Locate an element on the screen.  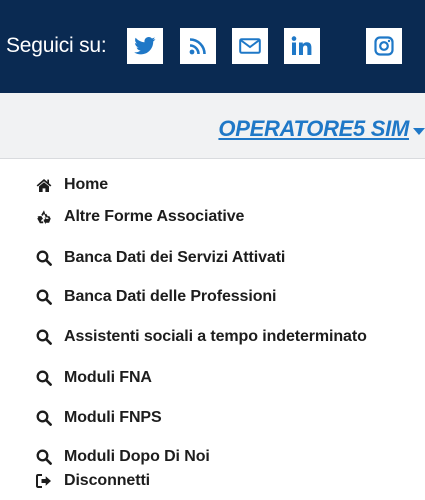
menu-item-assistenti-sociali: Assistenti sociali a tempo indeterminato is located at coordinates (201, 337).